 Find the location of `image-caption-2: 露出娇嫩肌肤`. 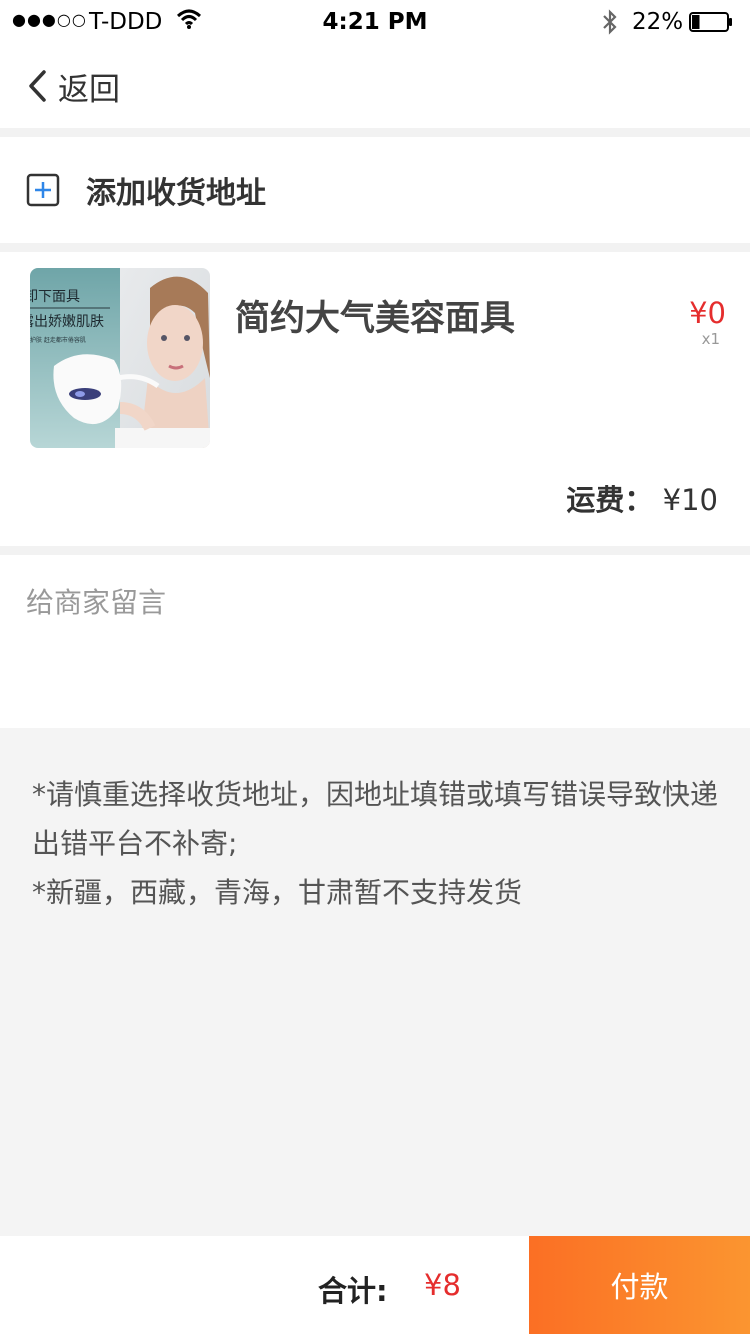

image-caption-2: 露出娇嫩肌肤 is located at coordinates (67, 322).